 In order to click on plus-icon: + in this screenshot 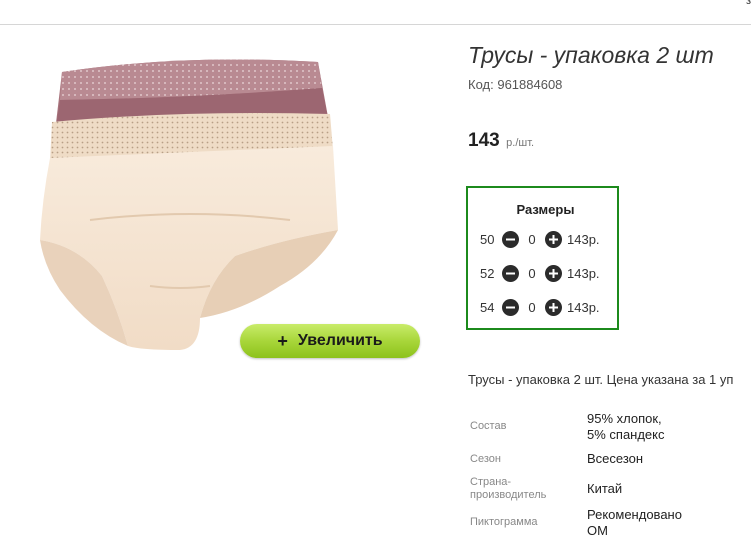, I will do `click(282, 340)`.